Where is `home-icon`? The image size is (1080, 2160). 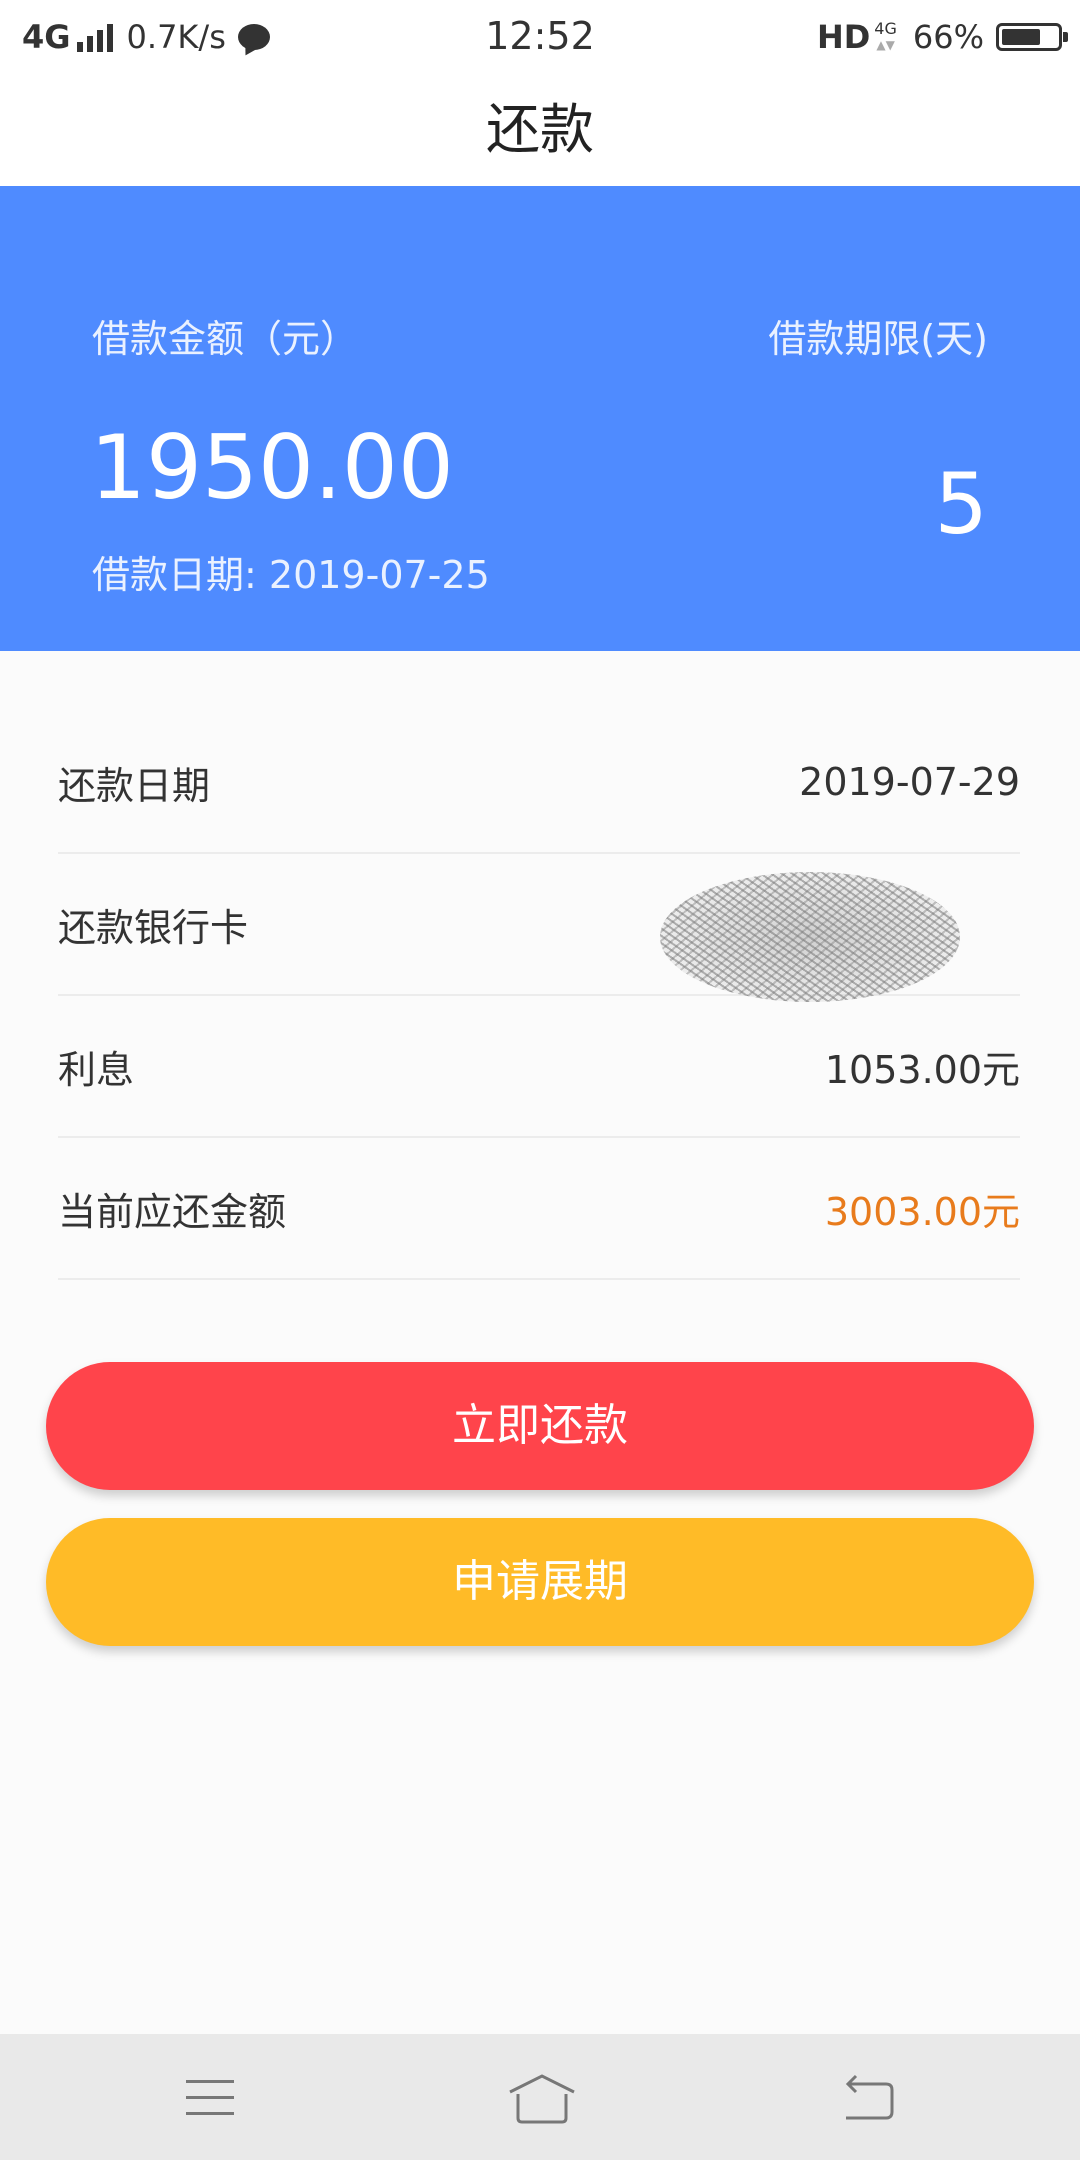 home-icon is located at coordinates (540, 2098).